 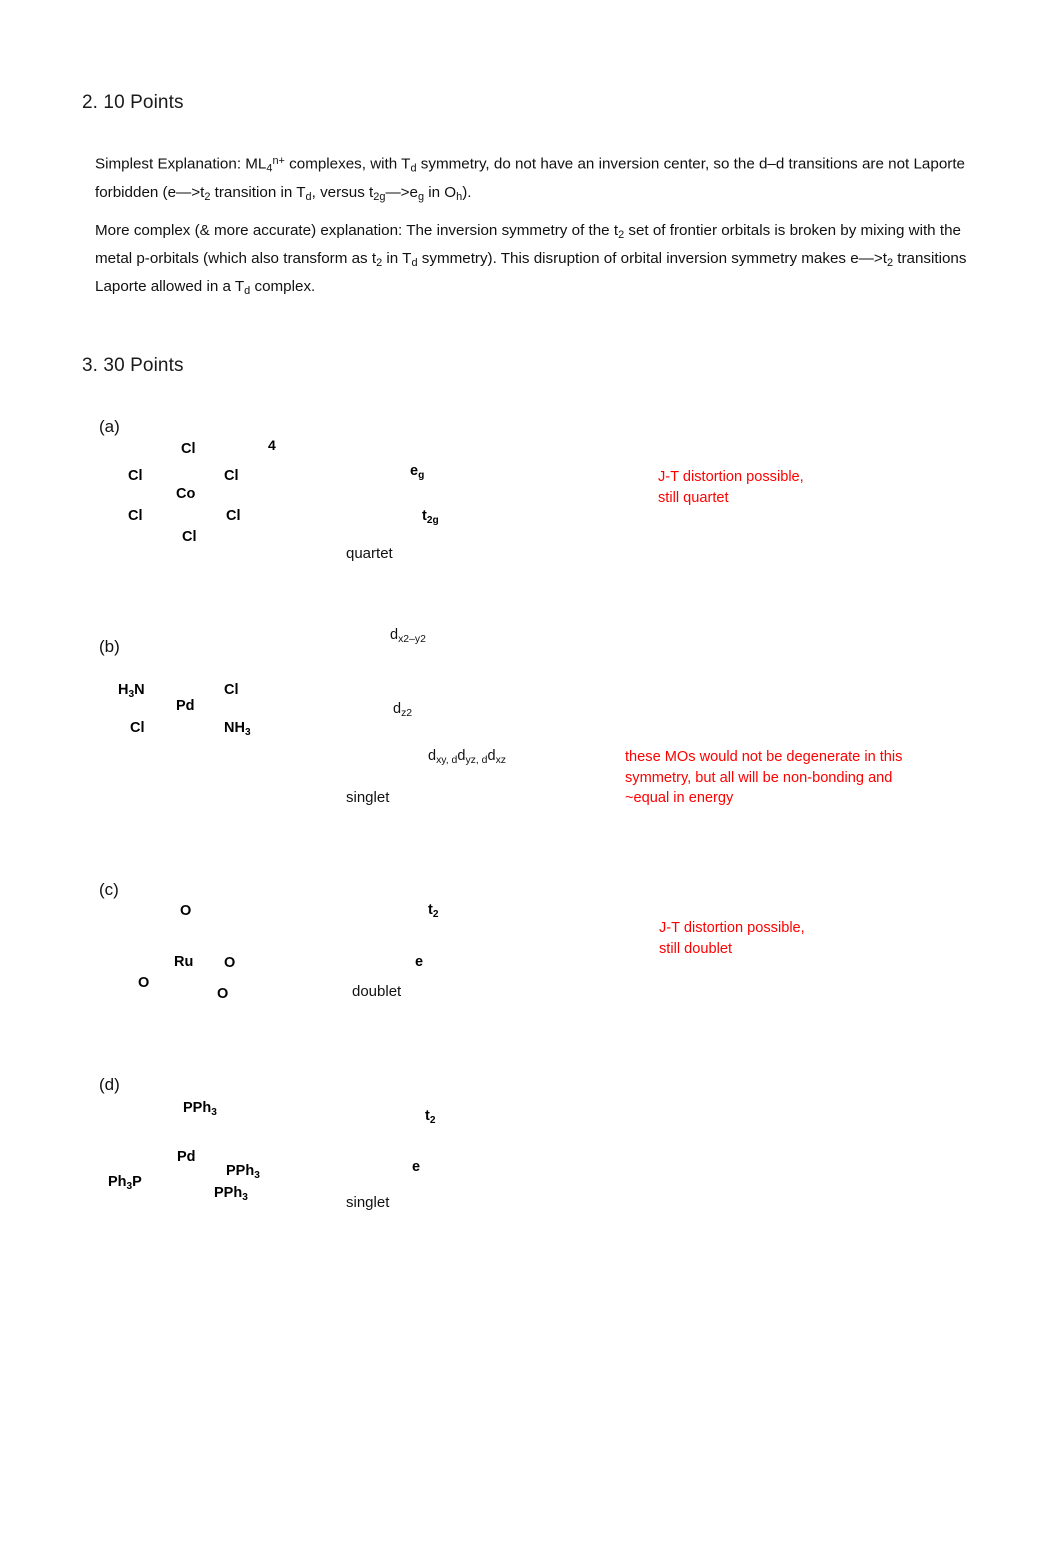 I want to click on orbital-level-dxy-dyz-dxz-label-b: dxy, ddyz, ddxz, so click(x=467, y=757).